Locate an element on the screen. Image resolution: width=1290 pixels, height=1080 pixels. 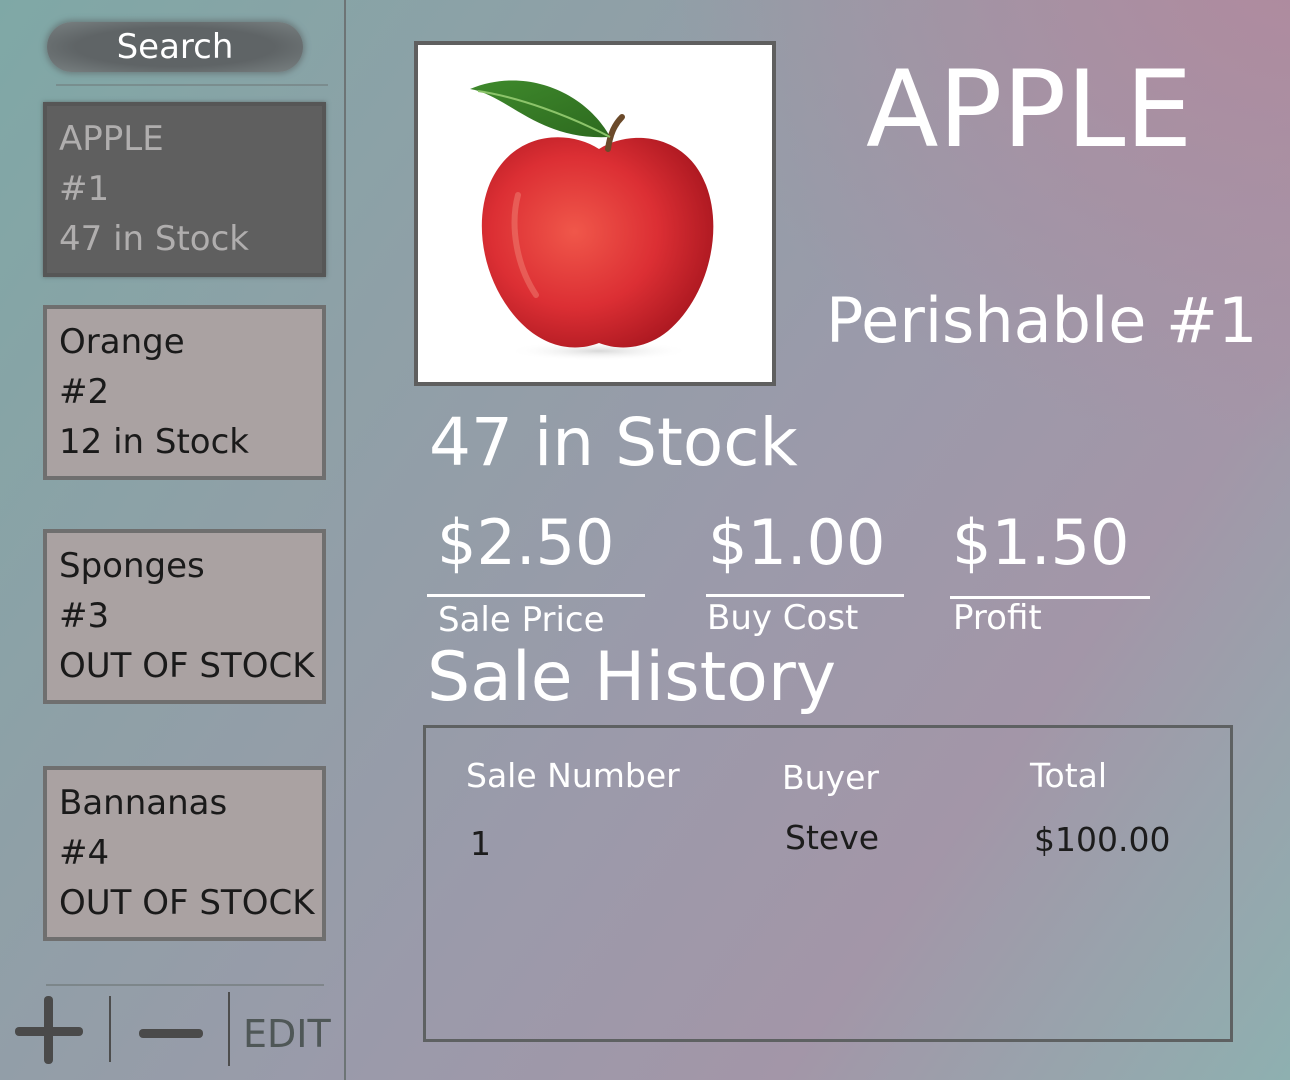
sidebar-item-bannanas: Bannanas #4 OUT OF STOCK is located at coordinates (184, 853).